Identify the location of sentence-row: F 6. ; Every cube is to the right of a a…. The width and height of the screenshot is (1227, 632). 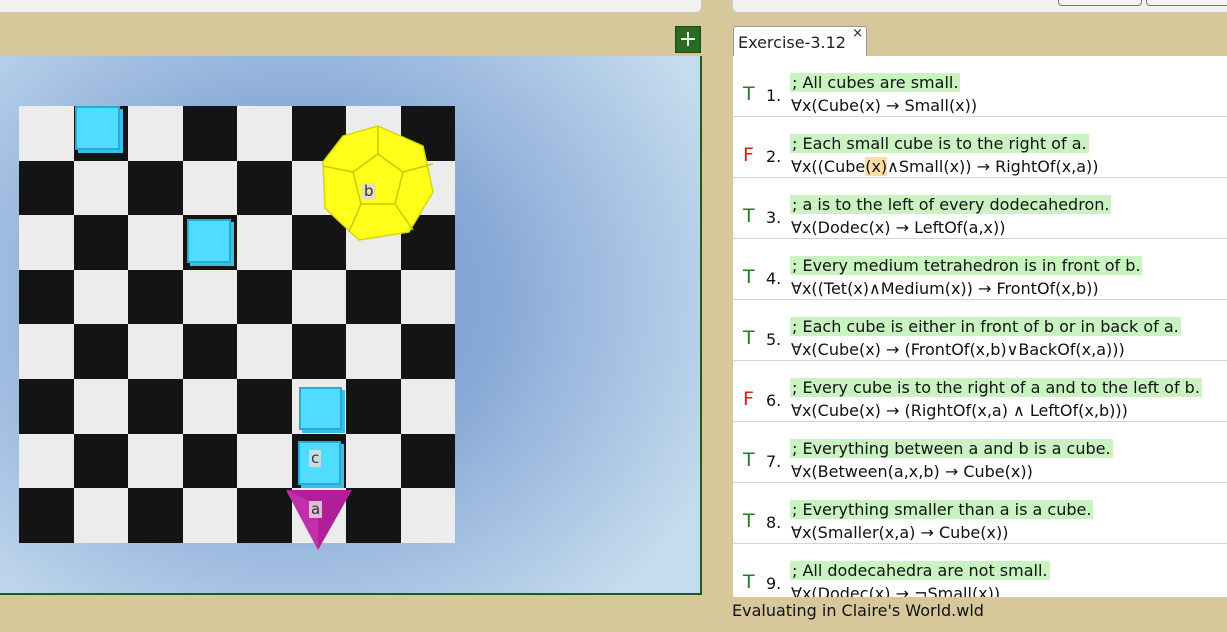
(980, 391).